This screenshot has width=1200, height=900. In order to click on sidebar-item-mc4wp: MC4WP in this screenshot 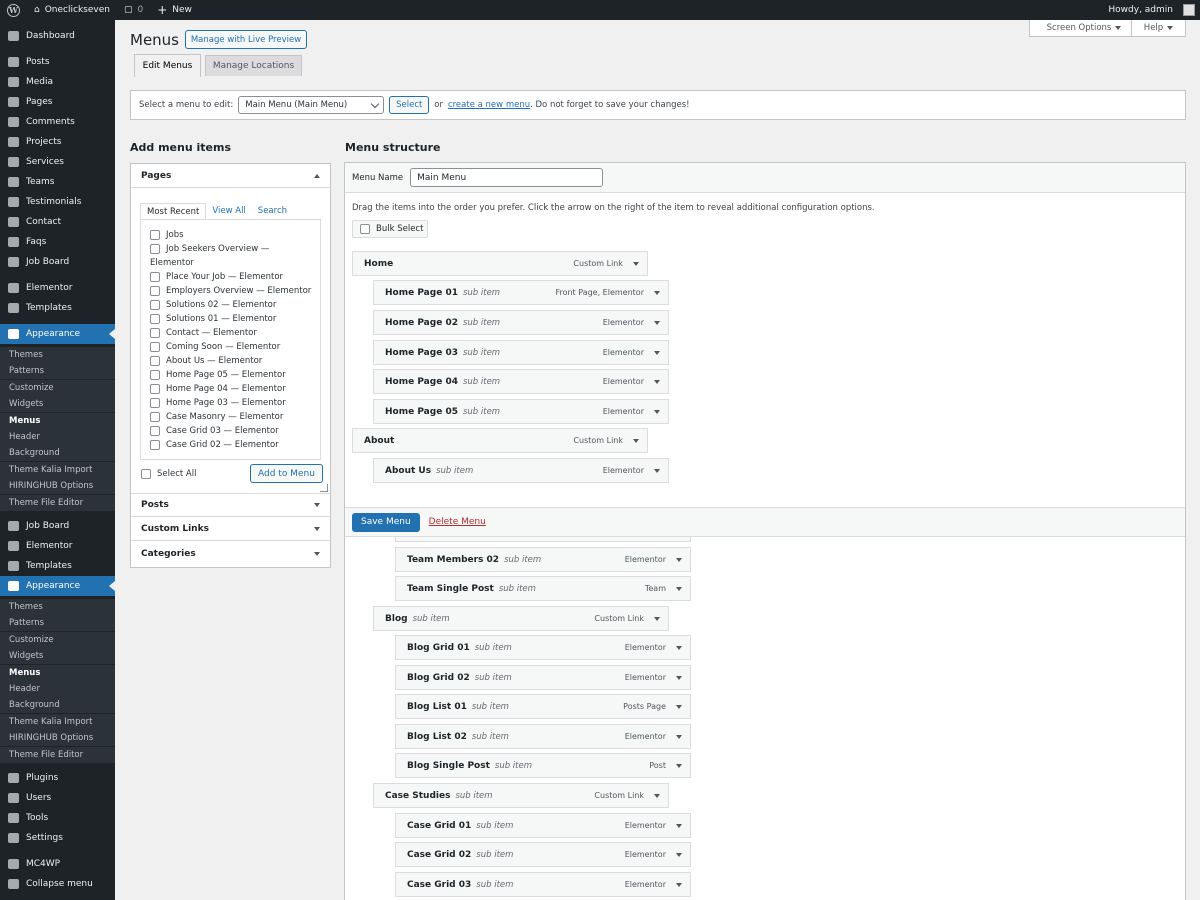, I will do `click(57, 864)`.